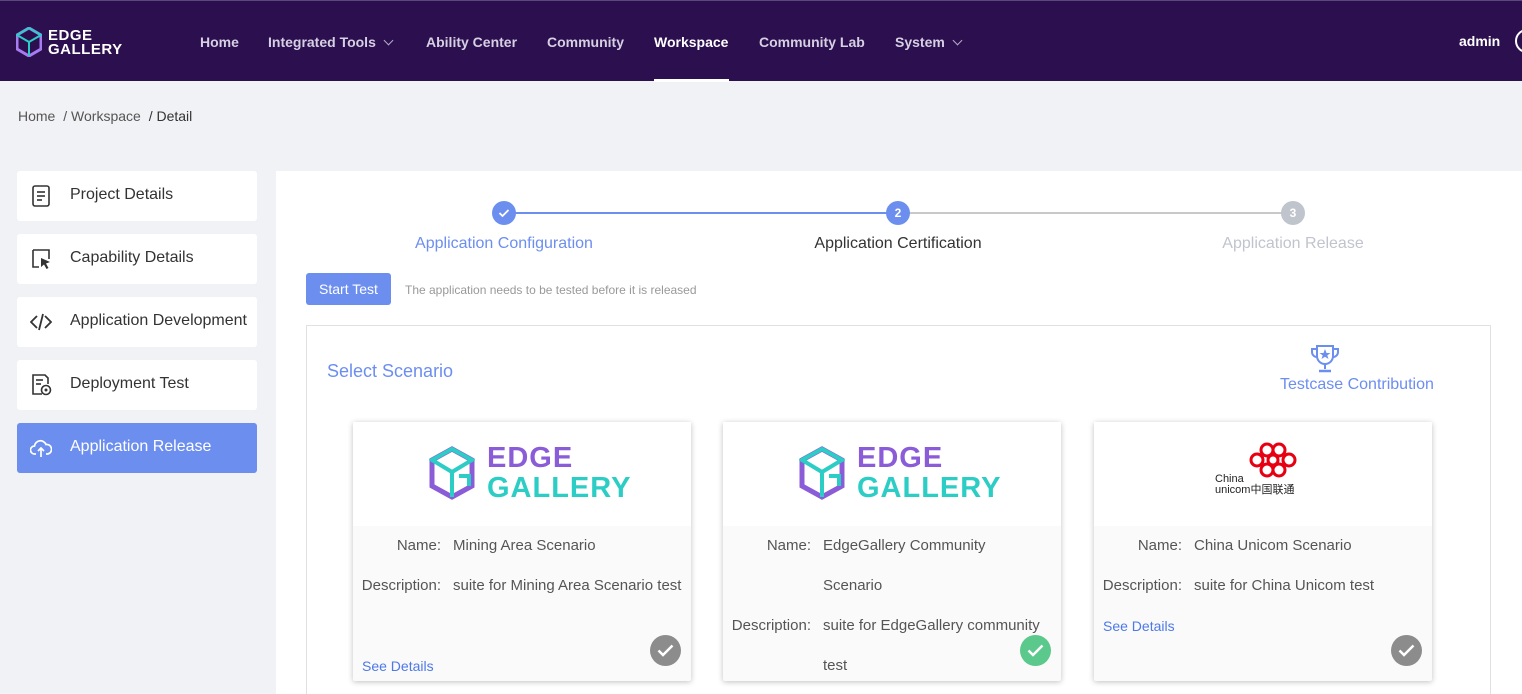 Image resolution: width=1522 pixels, height=694 pixels. Describe the element at coordinates (1095, 213) in the screenshot. I see `step-connector-pending` at that location.